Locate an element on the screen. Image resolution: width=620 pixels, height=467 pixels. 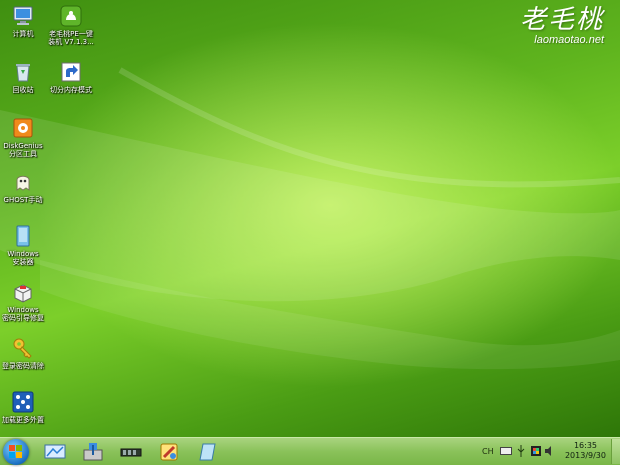
brand-url: laomaotao.net is located at coordinates (569, 40).